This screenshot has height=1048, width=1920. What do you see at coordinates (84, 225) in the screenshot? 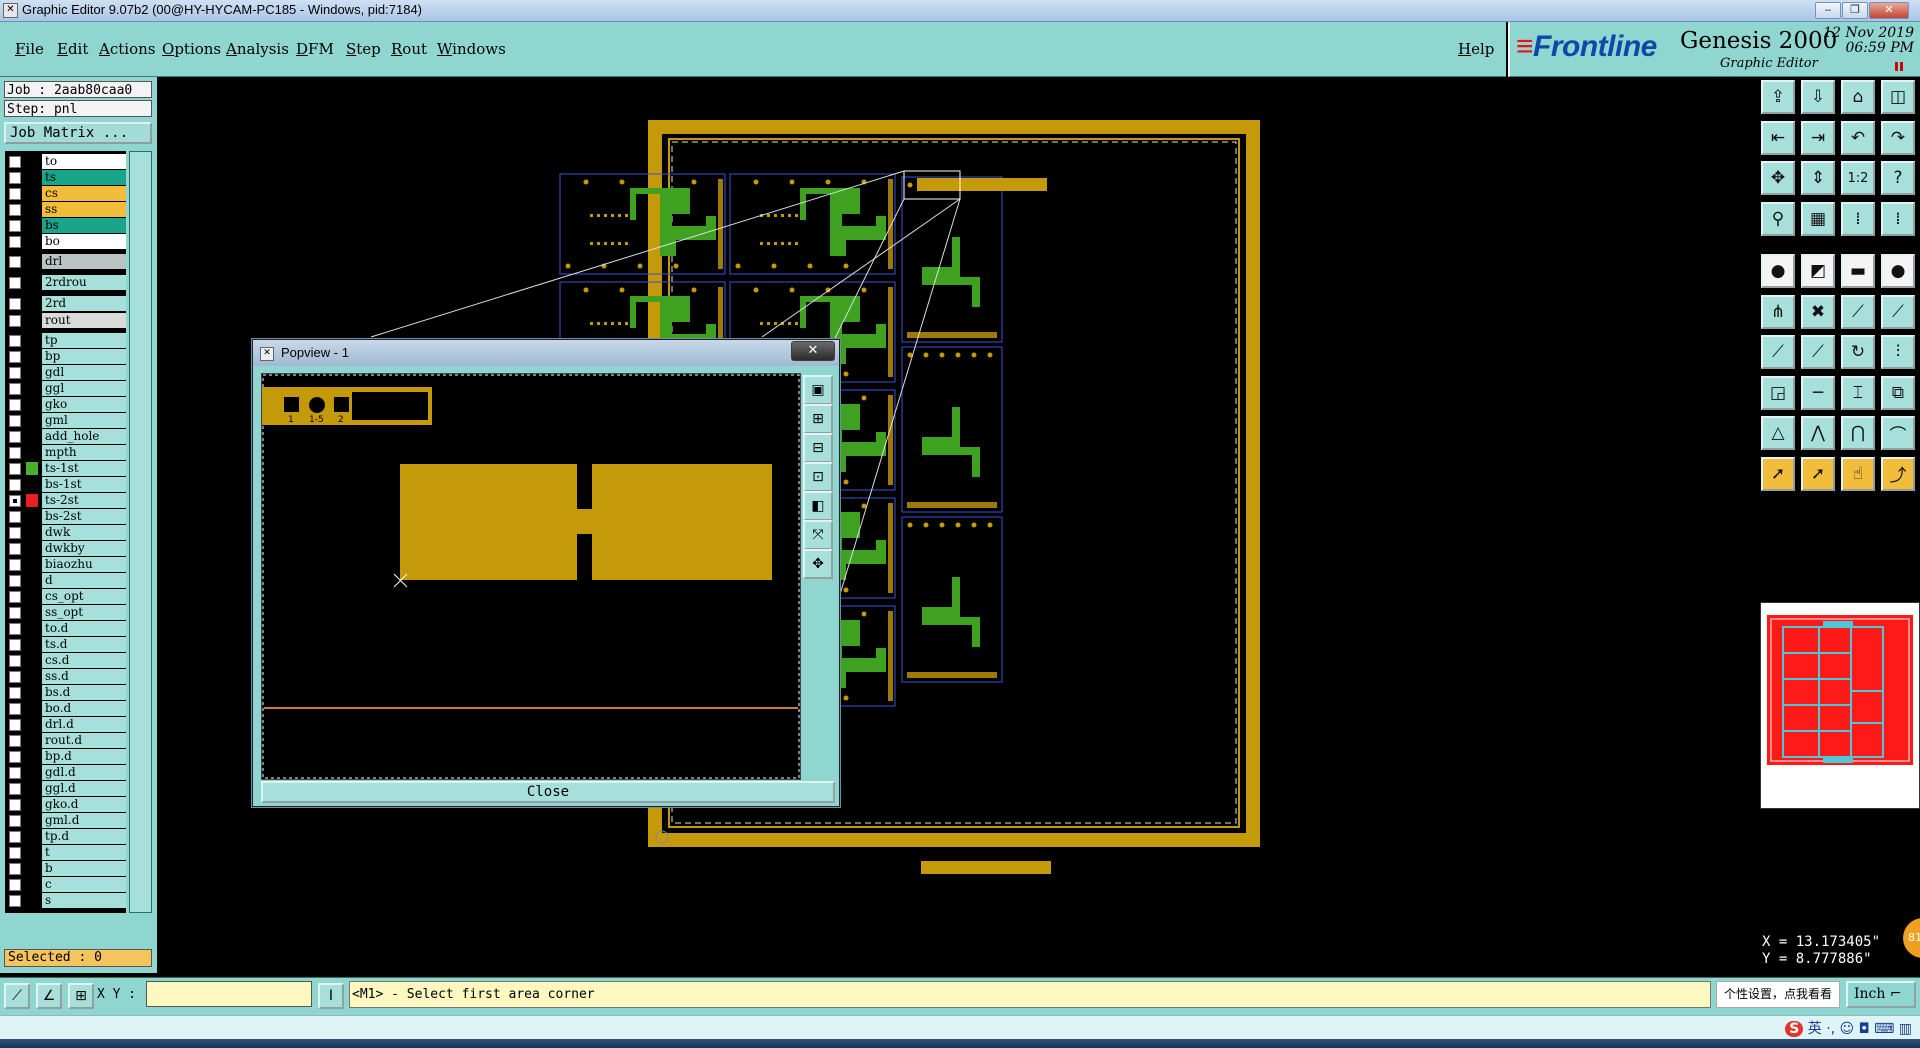
I see `layer-name: bs` at bounding box center [84, 225].